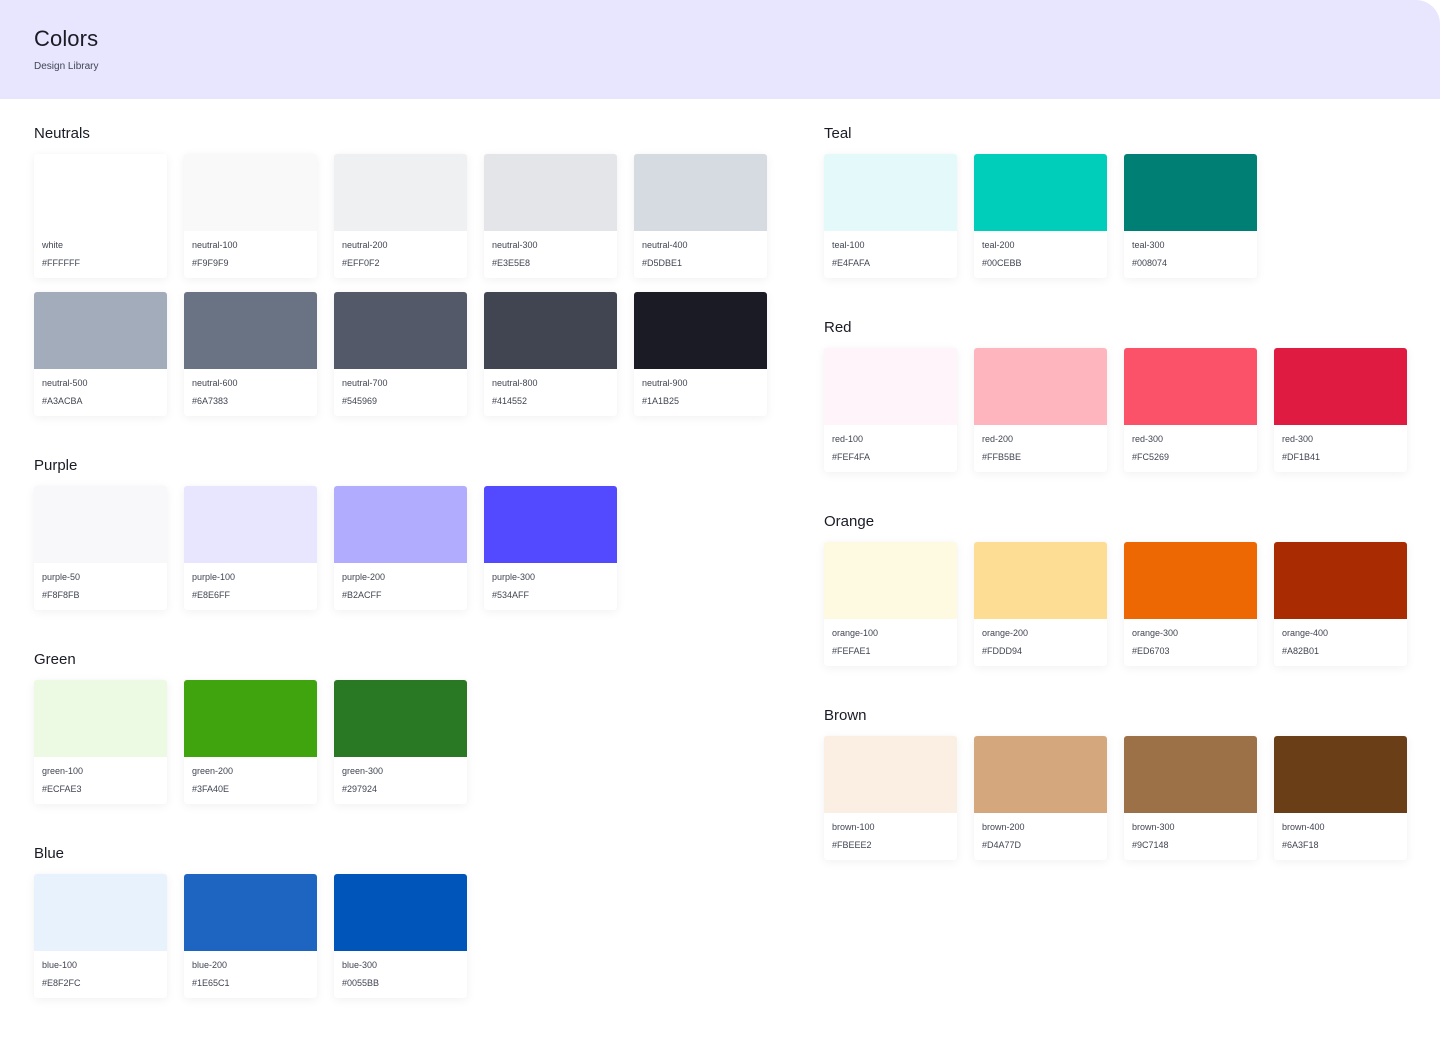  I want to click on color-card: teal-100 #E4FAFA, so click(890, 216).